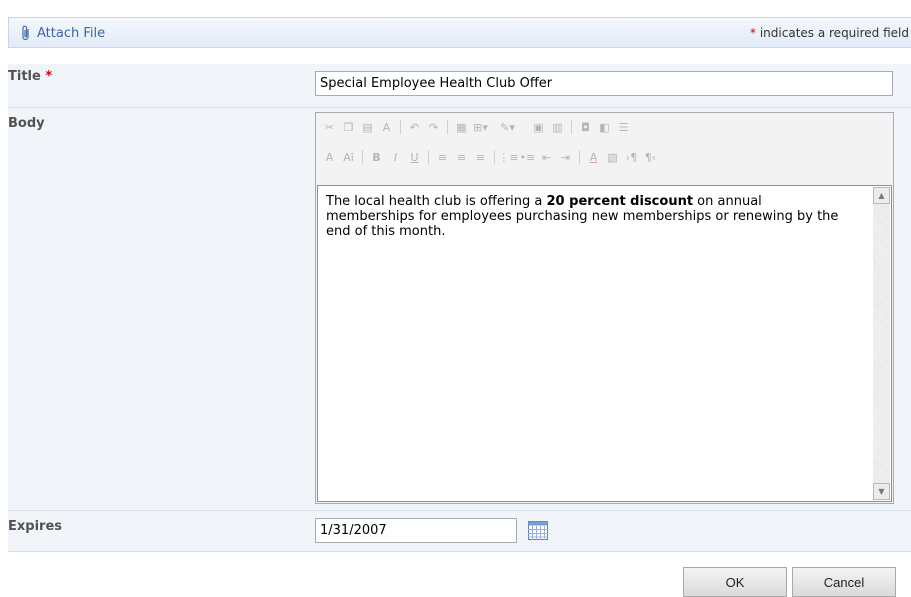 The height and width of the screenshot is (597, 911). I want to click on rtl-icon: ¶‹, so click(650, 157).